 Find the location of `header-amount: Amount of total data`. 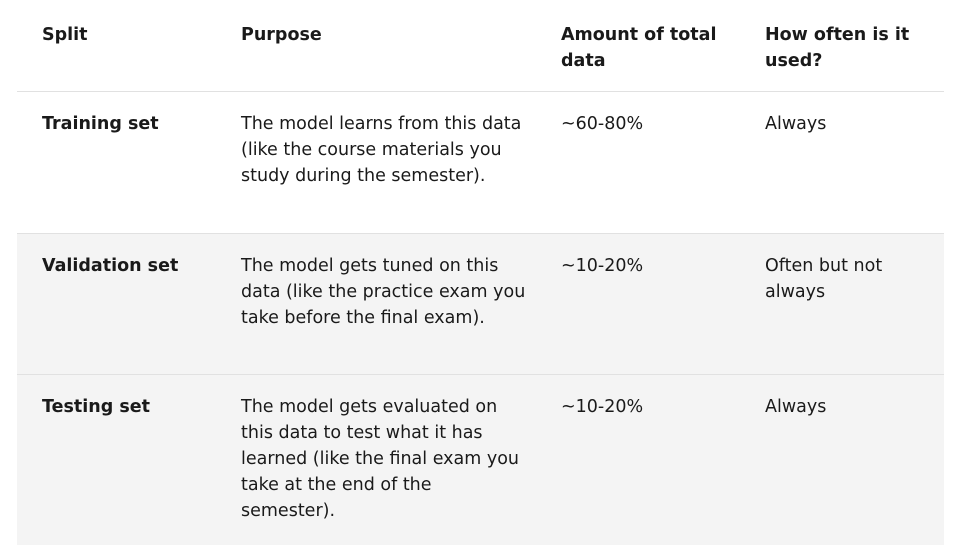

header-amount: Amount of total data is located at coordinates (639, 48).